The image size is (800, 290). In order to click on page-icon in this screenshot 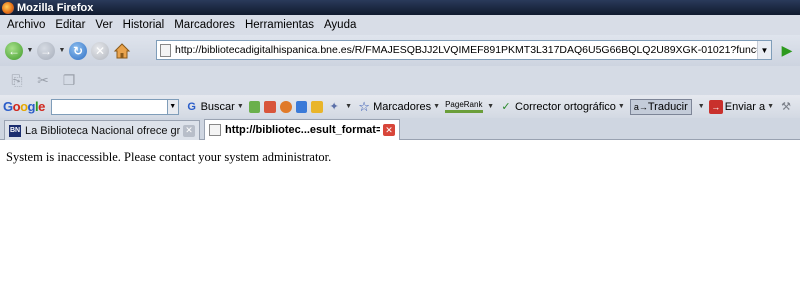, I will do `click(165, 50)`.